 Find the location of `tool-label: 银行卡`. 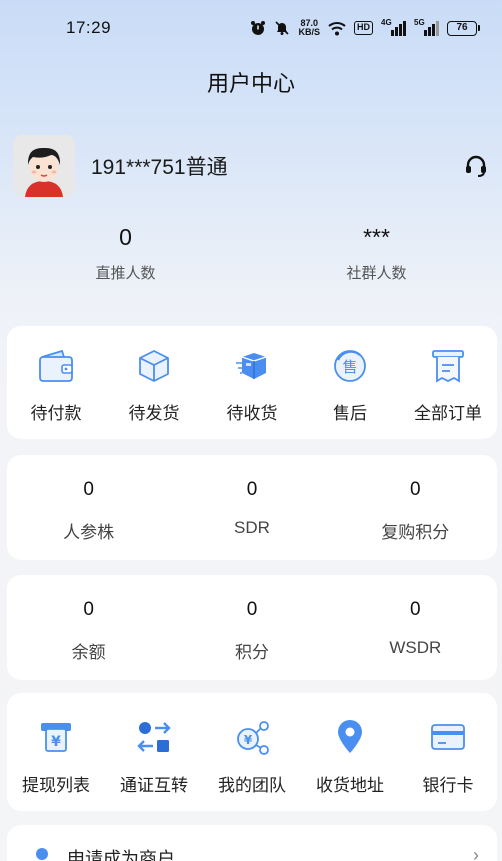

tool-label: 银行卡 is located at coordinates (448, 785).